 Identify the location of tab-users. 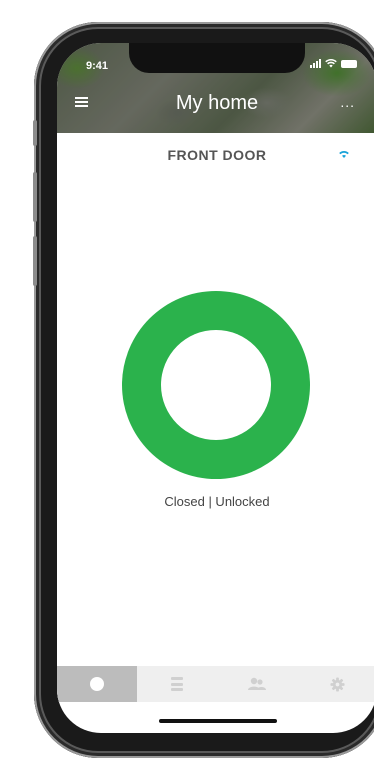
(257, 684).